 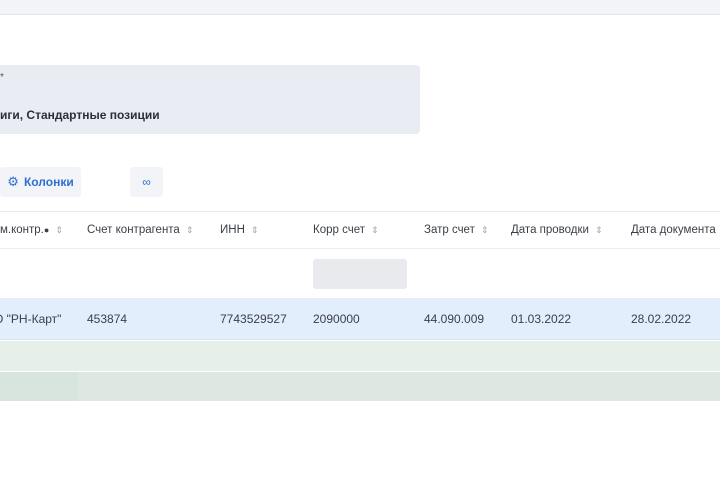 I want to click on cell-posting-date: 01.03.2022, so click(x=541, y=319).